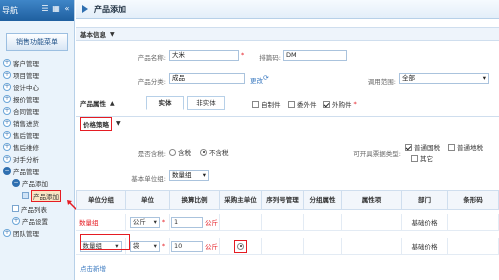  Describe the element at coordinates (266, 78) in the screenshot. I see `refresh-icon: ⟳` at that location.